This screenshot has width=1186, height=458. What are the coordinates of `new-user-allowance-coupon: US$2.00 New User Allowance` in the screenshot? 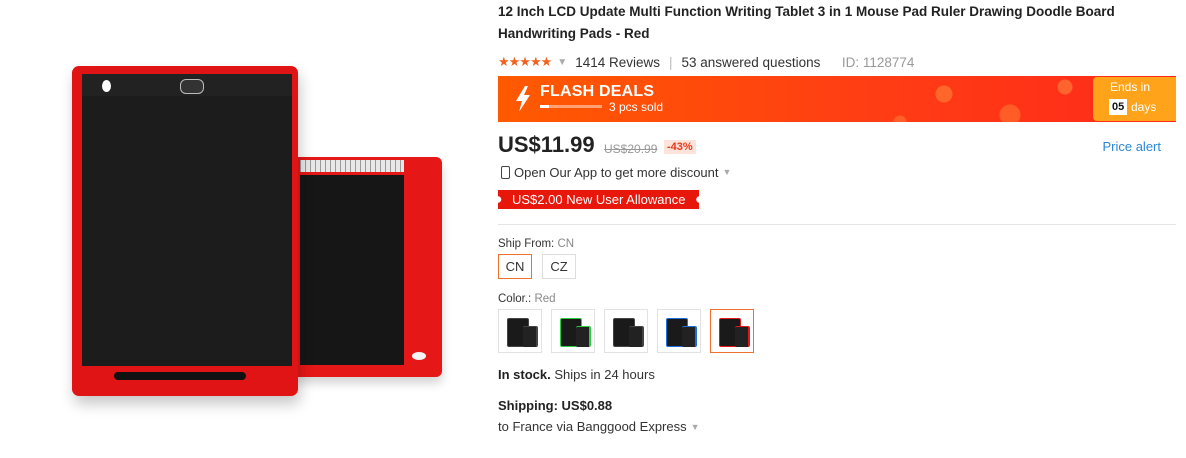 It's located at (599, 199).